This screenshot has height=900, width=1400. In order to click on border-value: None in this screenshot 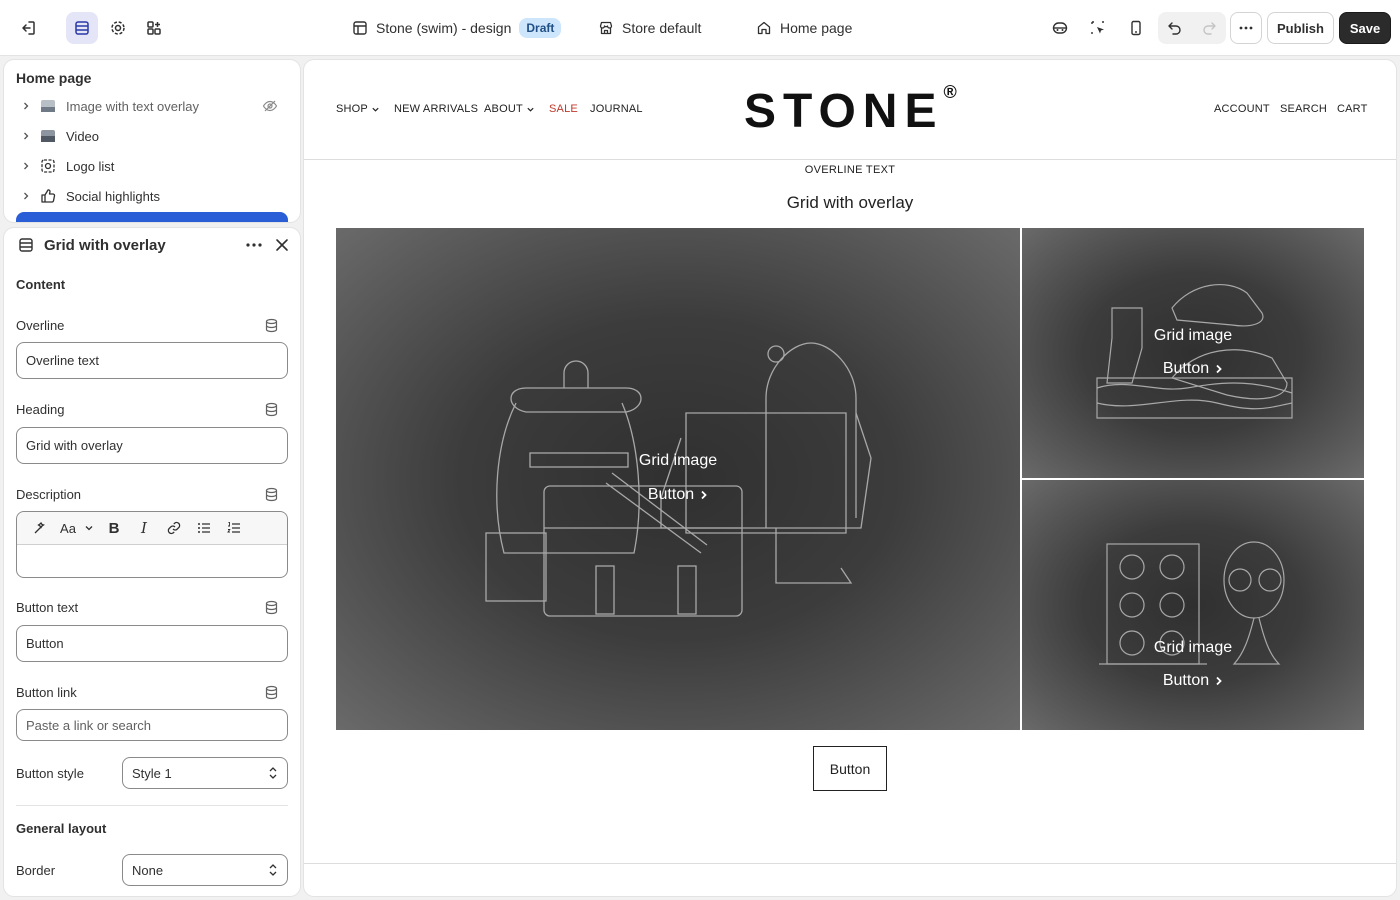, I will do `click(148, 870)`.